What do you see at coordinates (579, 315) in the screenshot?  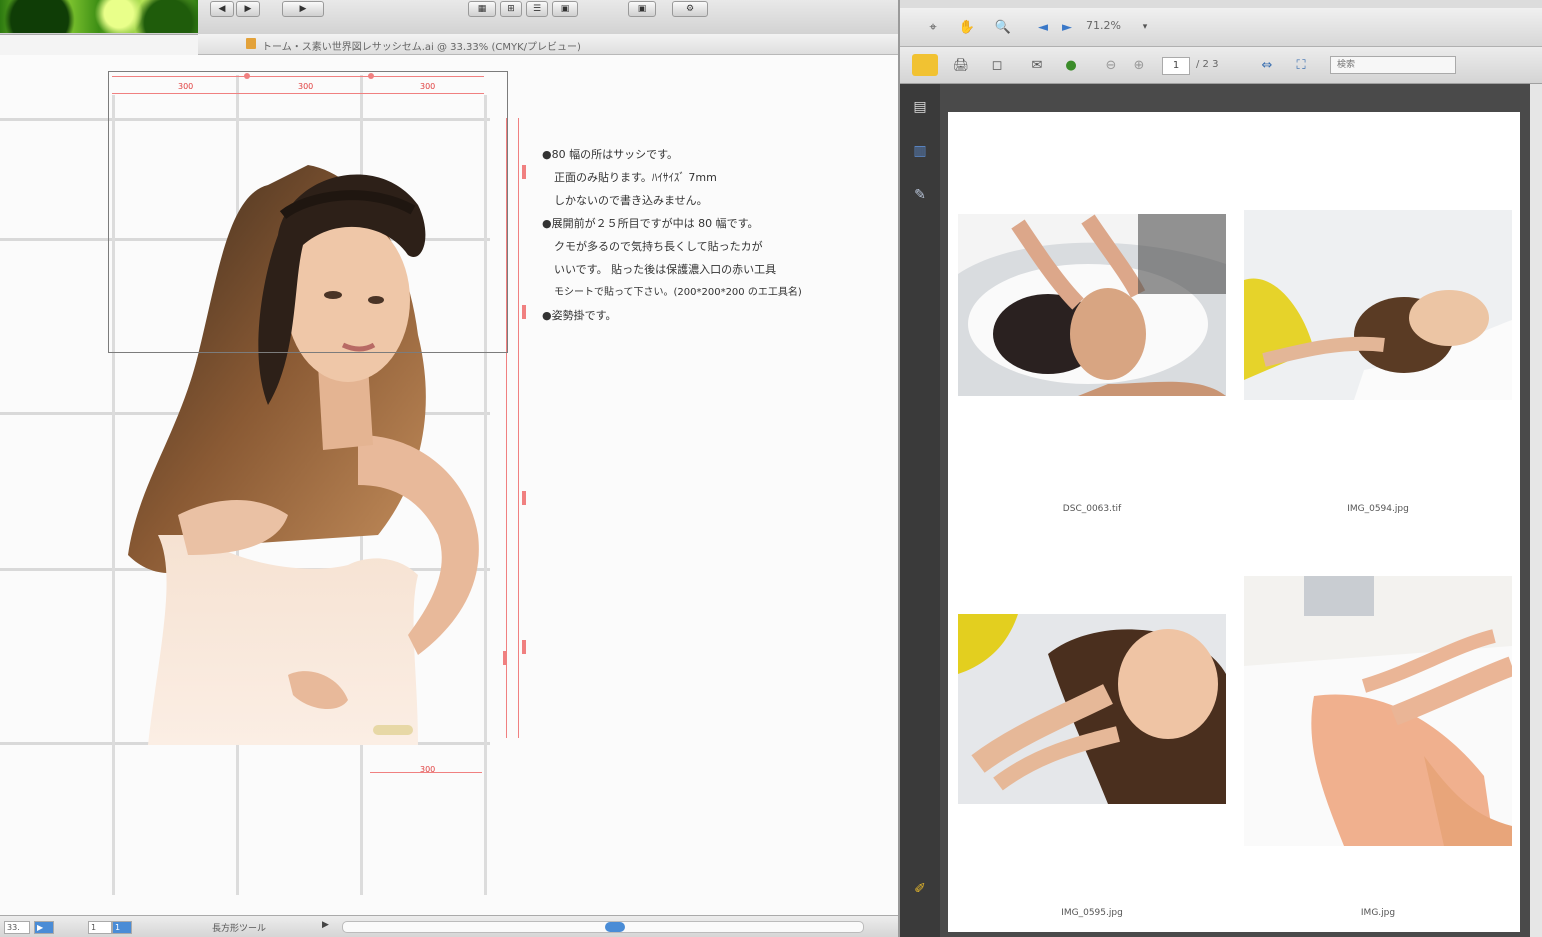 I see `note-line: ●姿勢掛です。` at bounding box center [579, 315].